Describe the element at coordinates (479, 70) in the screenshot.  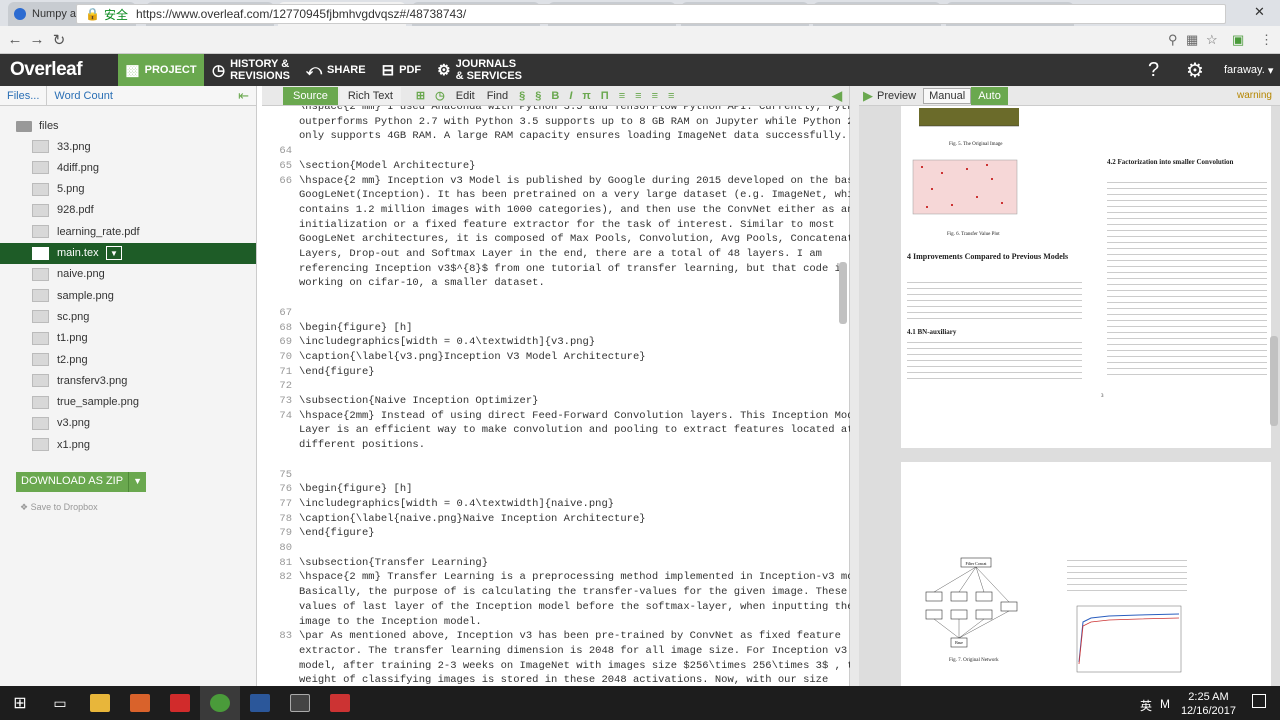
I see `journals-button: ⚙ JOURNALS & SERVICES` at that location.